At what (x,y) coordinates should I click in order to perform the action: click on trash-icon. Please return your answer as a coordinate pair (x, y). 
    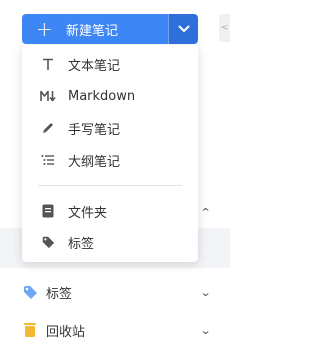
    Looking at the image, I should click on (30, 330).